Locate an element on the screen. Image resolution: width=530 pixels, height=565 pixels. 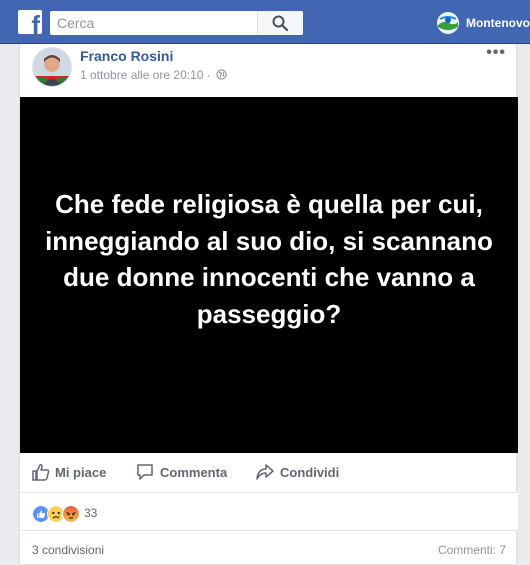
shares-count-link: 3 condivisioni is located at coordinates (68, 550).